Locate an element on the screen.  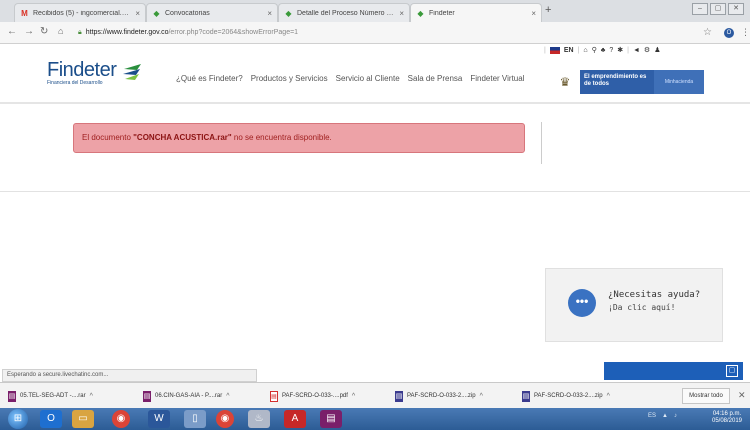
volume-icon: ♪ is located at coordinates (675, 416).